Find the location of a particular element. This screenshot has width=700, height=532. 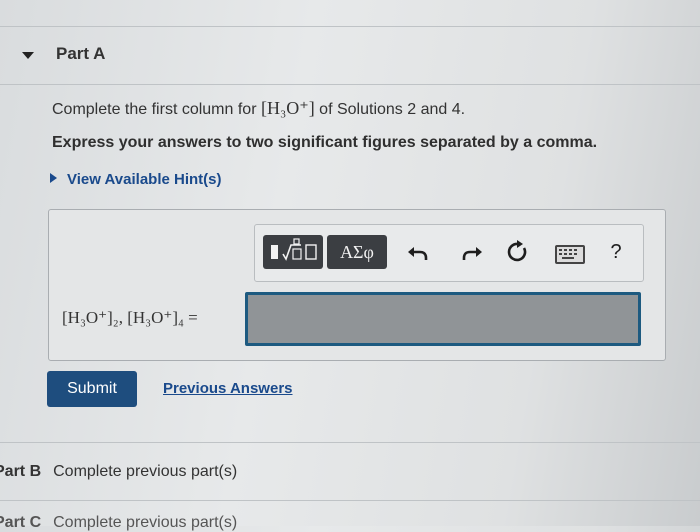

view-hints-link: View Available Hint(s) is located at coordinates (136, 179).